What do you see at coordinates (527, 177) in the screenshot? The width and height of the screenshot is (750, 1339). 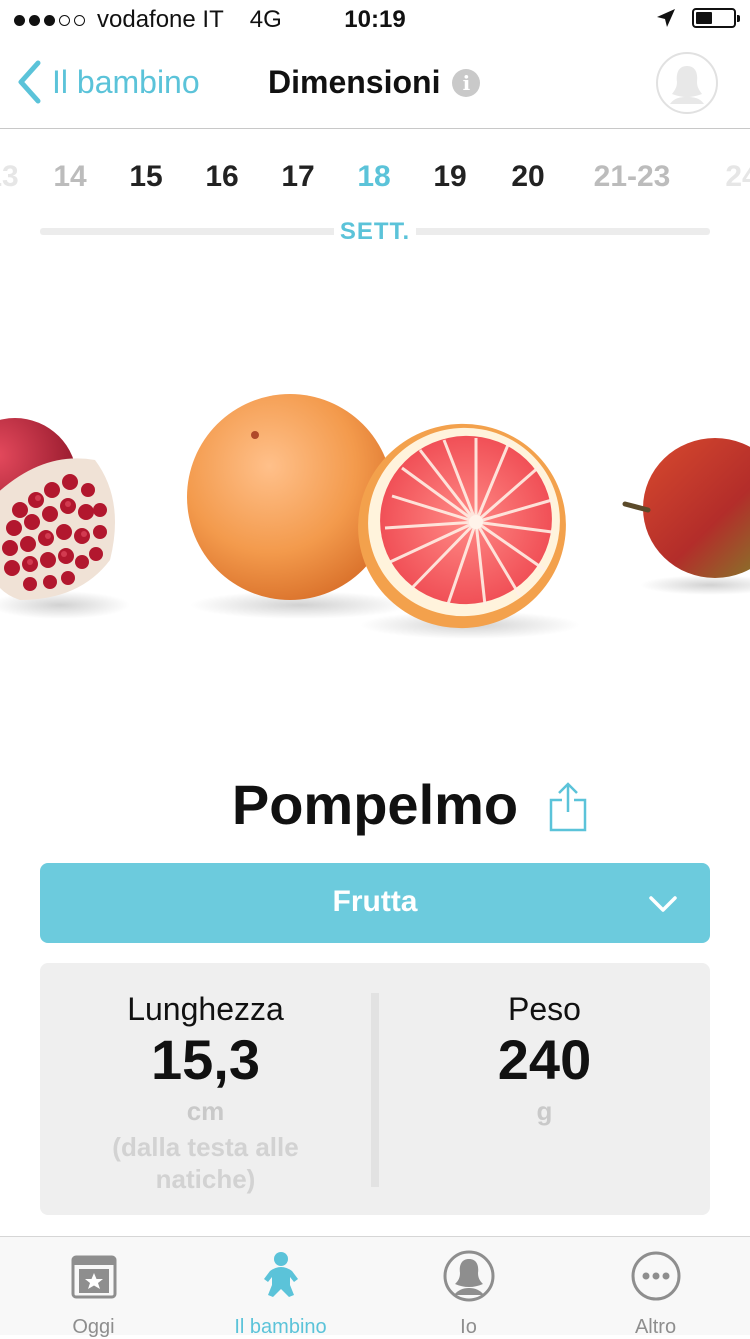 I see `week-item: 20` at bounding box center [527, 177].